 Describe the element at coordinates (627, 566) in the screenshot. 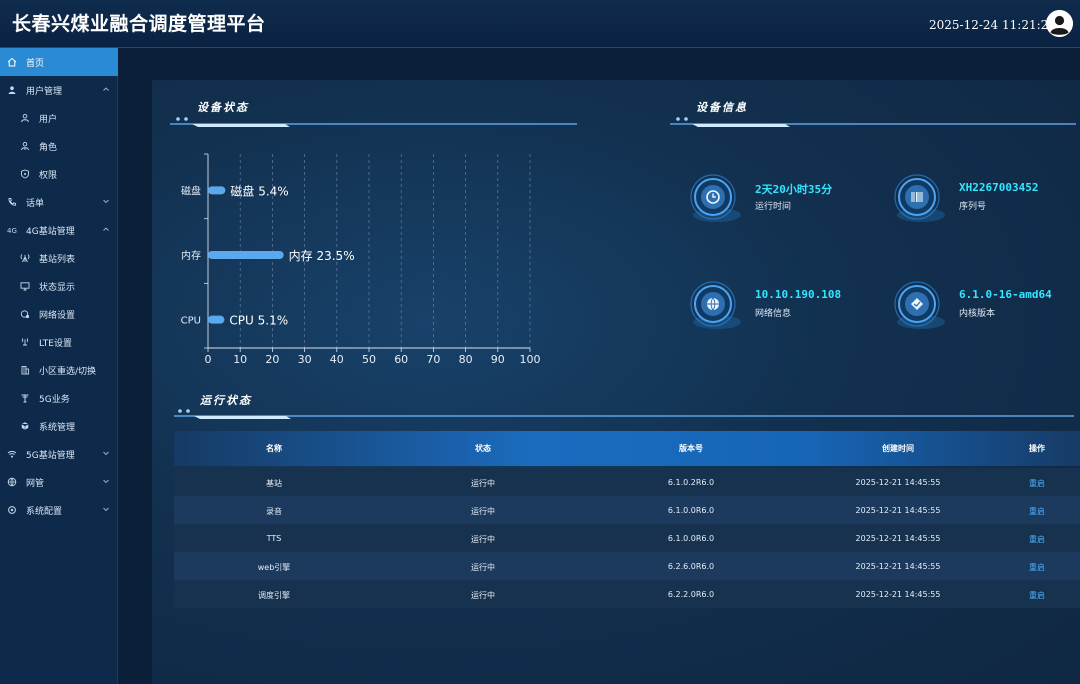

I see `table-row: web引擎 运行中 6.2.6.0R6.0 2025-12-21 14:45:55 重启` at that location.